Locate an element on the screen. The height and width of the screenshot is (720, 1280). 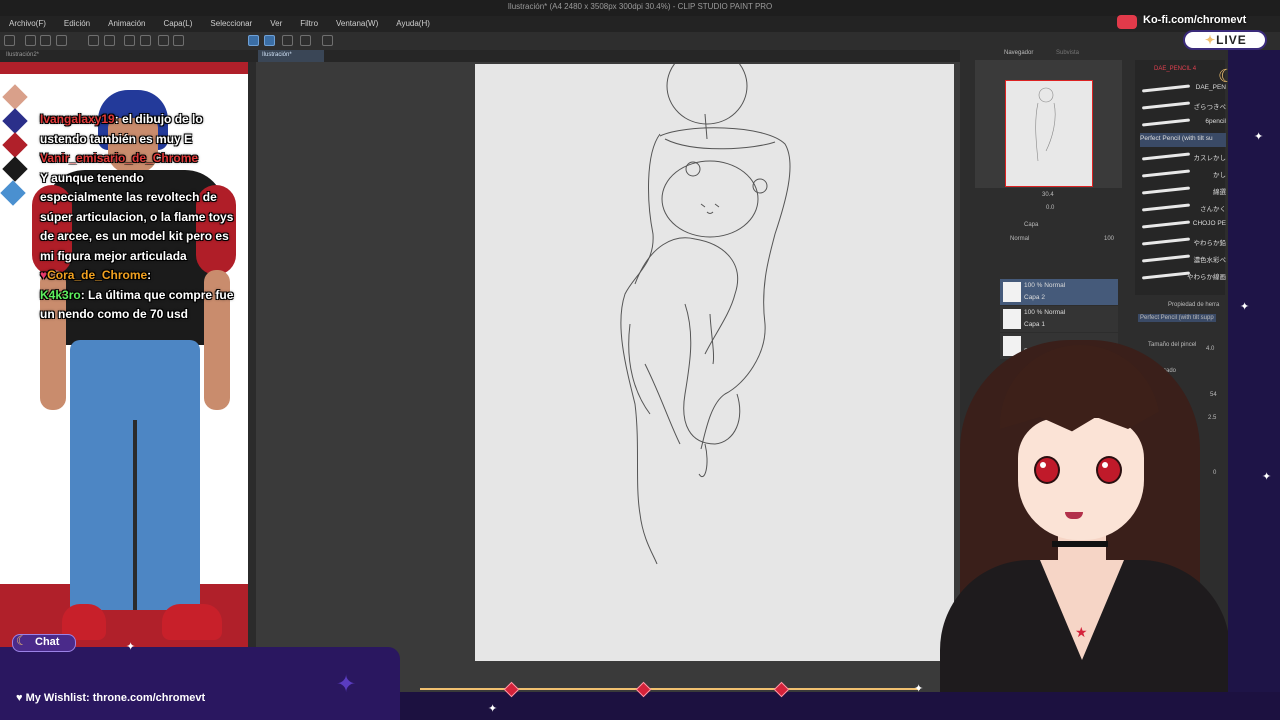
document-tabs: Ilustración2* Ilustración* is located at coordinates (480, 56).